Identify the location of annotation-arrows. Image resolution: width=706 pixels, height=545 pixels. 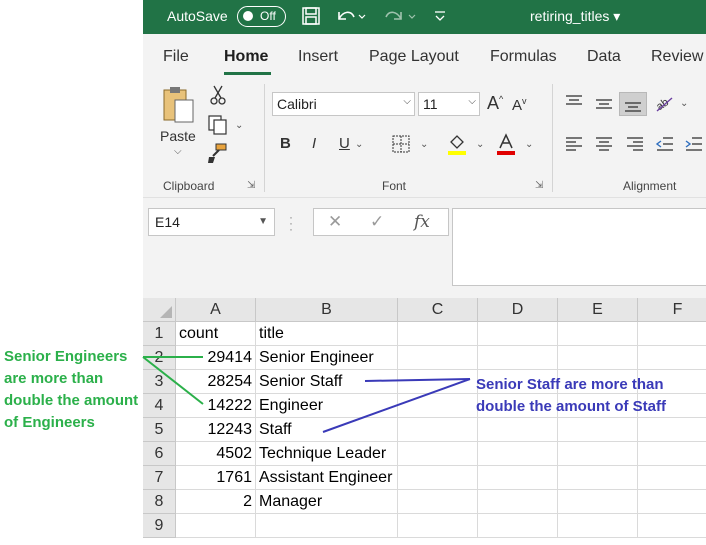
(306, 394).